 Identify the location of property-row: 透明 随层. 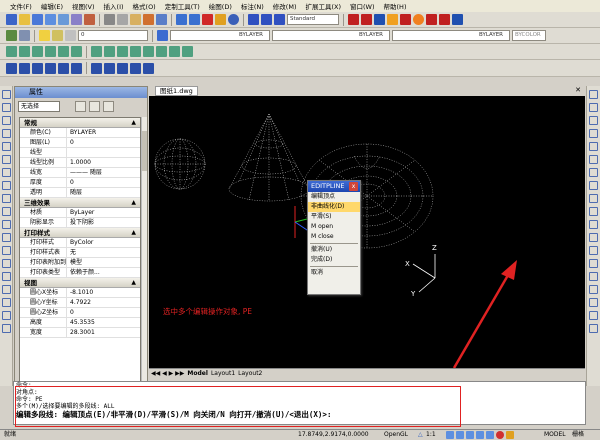
(80, 193).